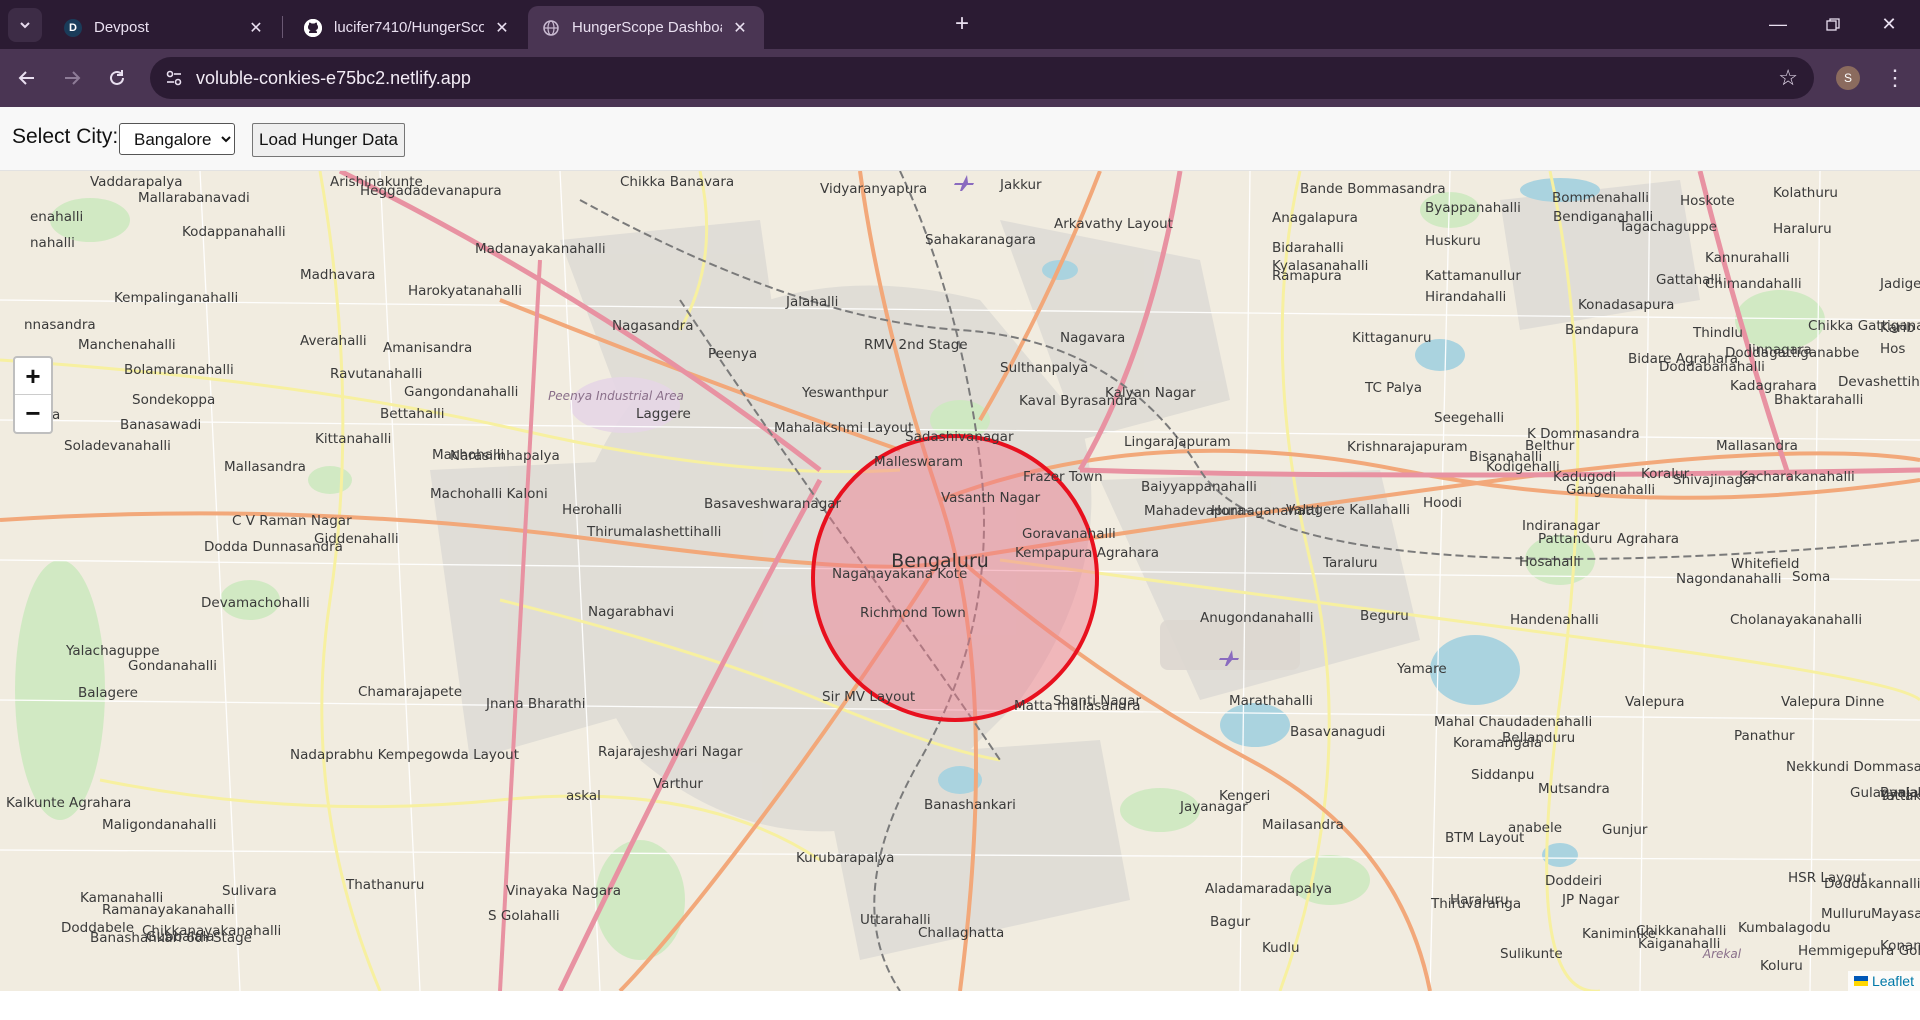 Image resolution: width=1920 pixels, height=1020 pixels. What do you see at coordinates (1892, 349) in the screenshot?
I see `map-place-label: Hos` at bounding box center [1892, 349].